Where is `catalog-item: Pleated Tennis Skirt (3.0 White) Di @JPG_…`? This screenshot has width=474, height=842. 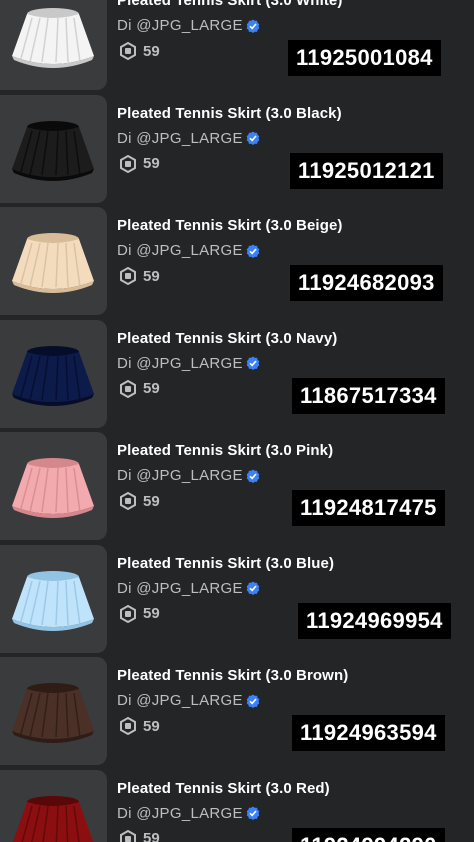 catalog-item: Pleated Tennis Skirt (3.0 White) Di @JPG_… is located at coordinates (237, 47).